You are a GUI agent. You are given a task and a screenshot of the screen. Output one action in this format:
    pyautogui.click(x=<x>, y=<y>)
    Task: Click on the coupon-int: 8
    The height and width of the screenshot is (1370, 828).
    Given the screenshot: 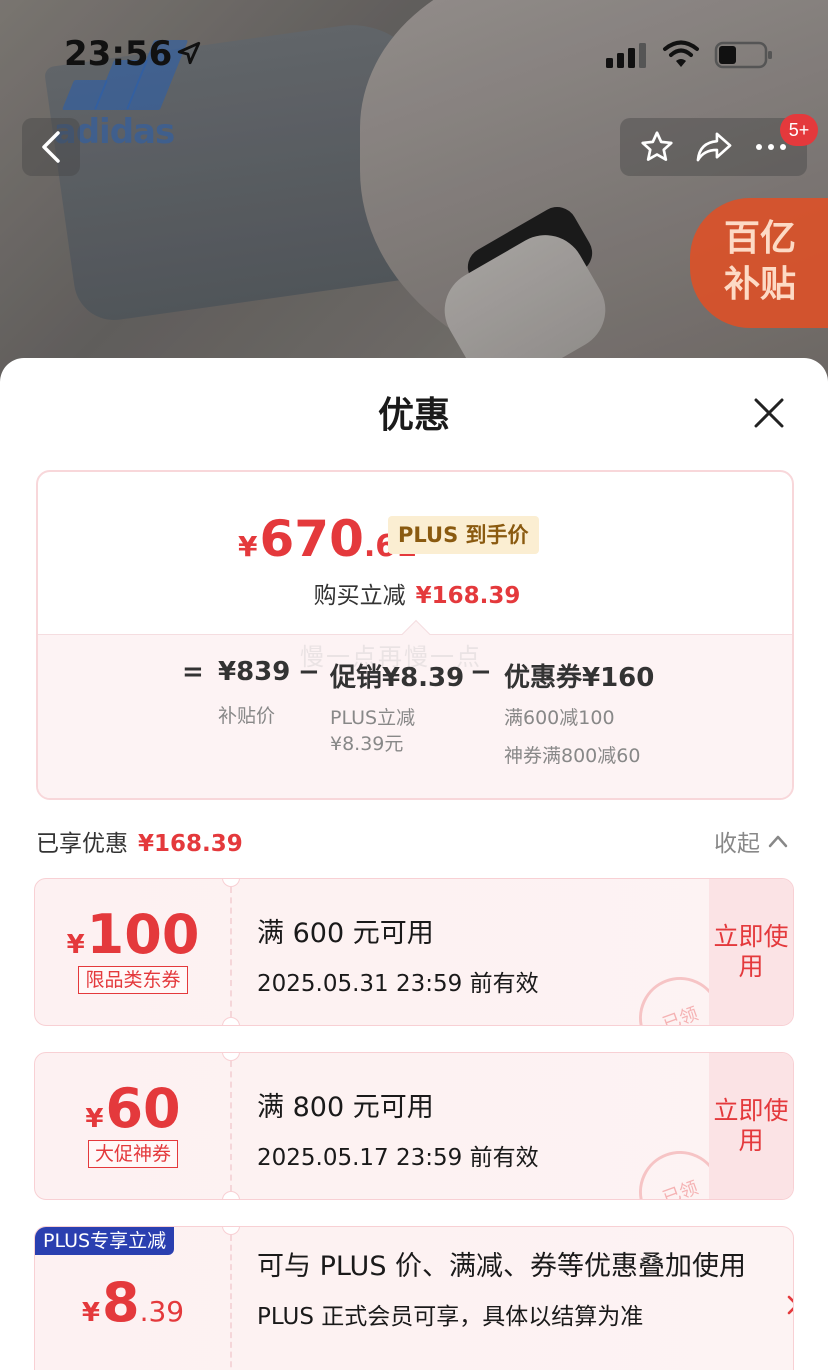 What is the action you would take?
    pyautogui.click(x=120, y=1302)
    